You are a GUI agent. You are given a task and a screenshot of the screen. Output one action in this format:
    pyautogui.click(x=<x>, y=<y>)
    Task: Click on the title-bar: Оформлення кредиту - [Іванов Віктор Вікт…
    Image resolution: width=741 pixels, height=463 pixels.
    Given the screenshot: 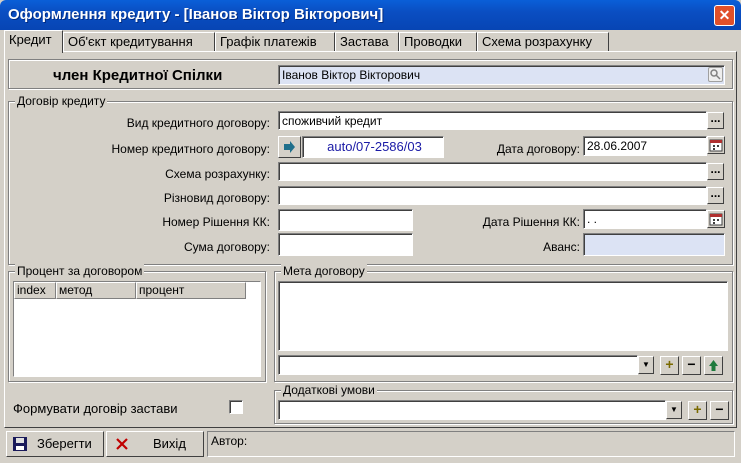 What is the action you would take?
    pyautogui.click(x=370, y=15)
    